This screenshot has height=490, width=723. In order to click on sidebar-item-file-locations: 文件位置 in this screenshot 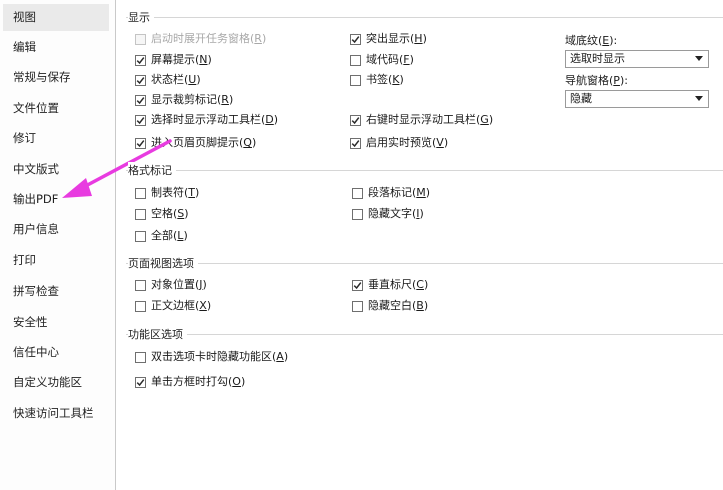, I will do `click(56, 108)`.